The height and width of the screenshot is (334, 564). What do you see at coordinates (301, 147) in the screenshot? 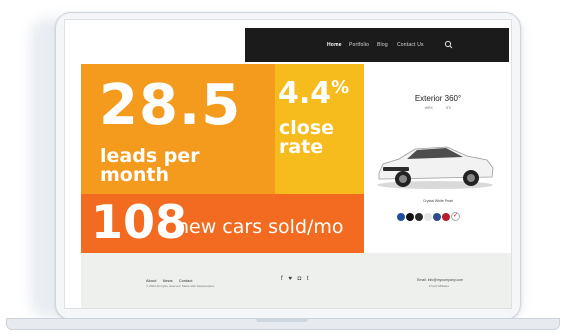
I see `close-rate-line2: rate` at bounding box center [301, 147].